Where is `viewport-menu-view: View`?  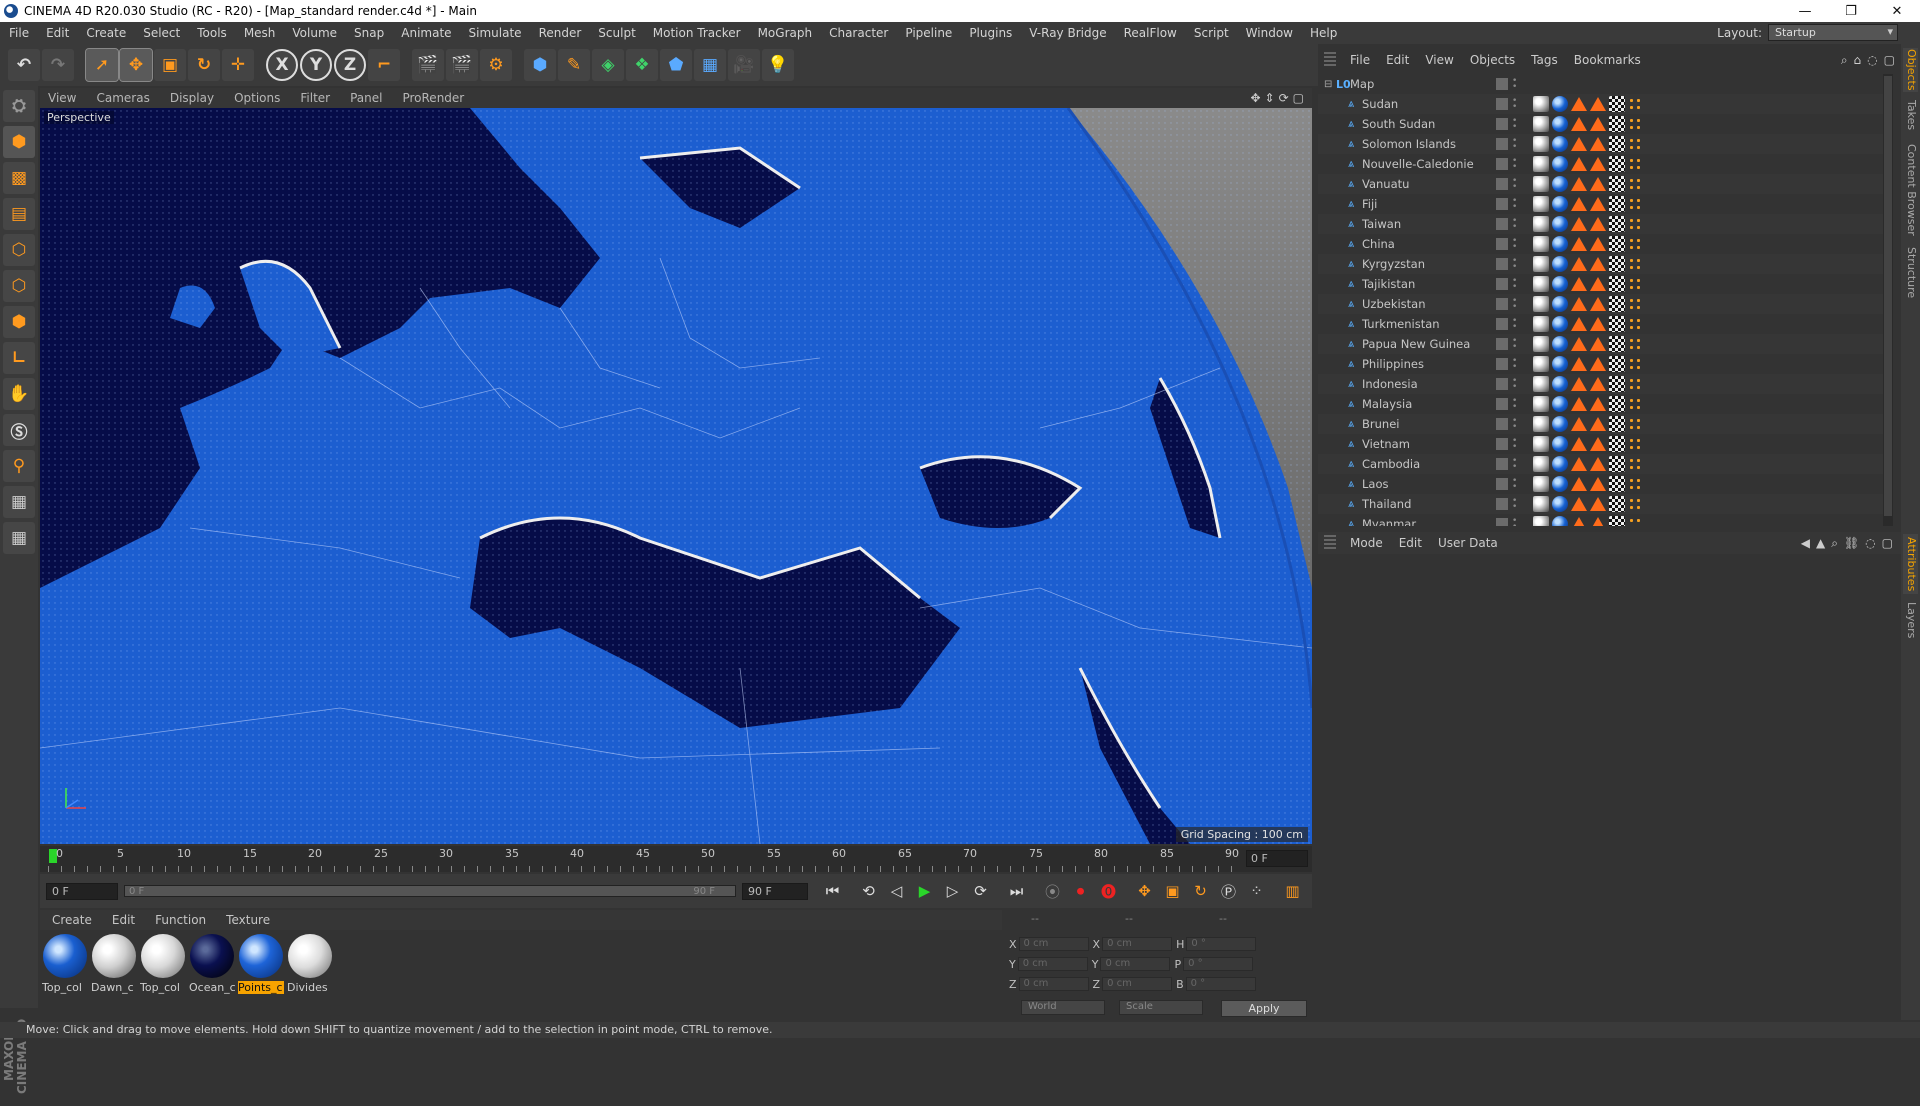 viewport-menu-view: View is located at coordinates (64, 98).